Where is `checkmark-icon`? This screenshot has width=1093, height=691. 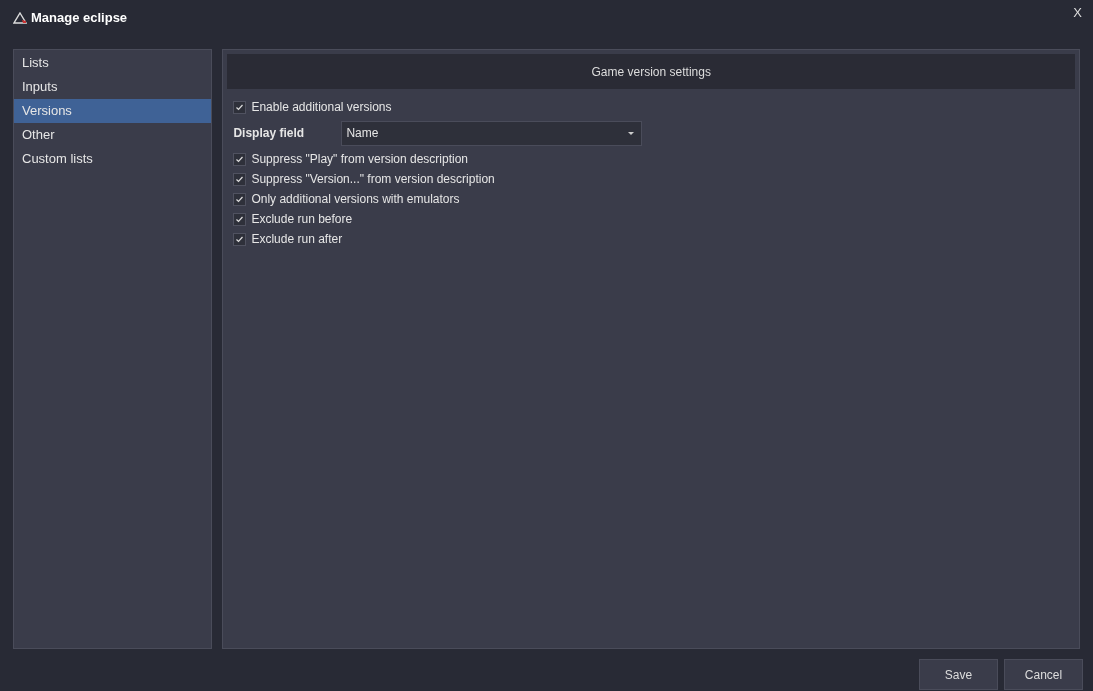 checkmark-icon is located at coordinates (240, 107).